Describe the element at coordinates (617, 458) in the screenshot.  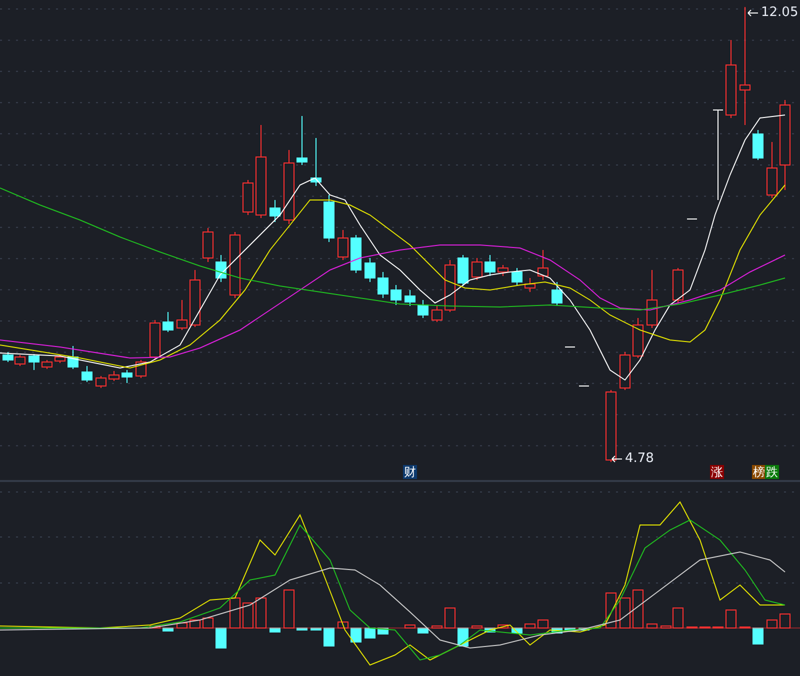
I see `arrow-icon` at that location.